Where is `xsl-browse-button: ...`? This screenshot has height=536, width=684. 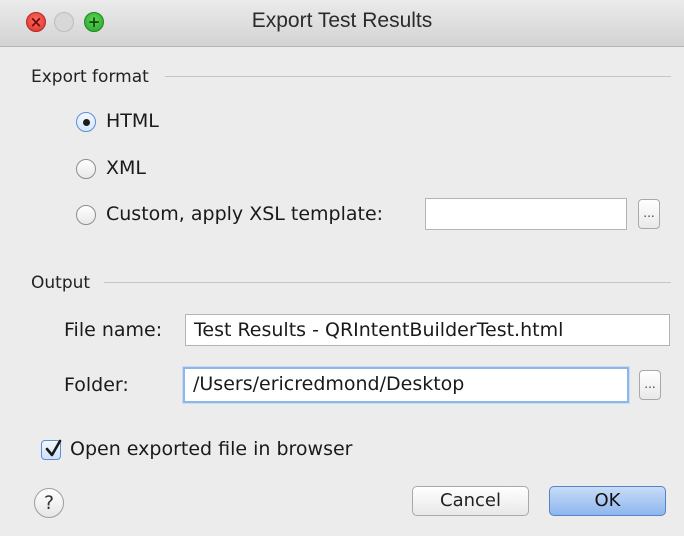
xsl-browse-button: ... is located at coordinates (649, 214).